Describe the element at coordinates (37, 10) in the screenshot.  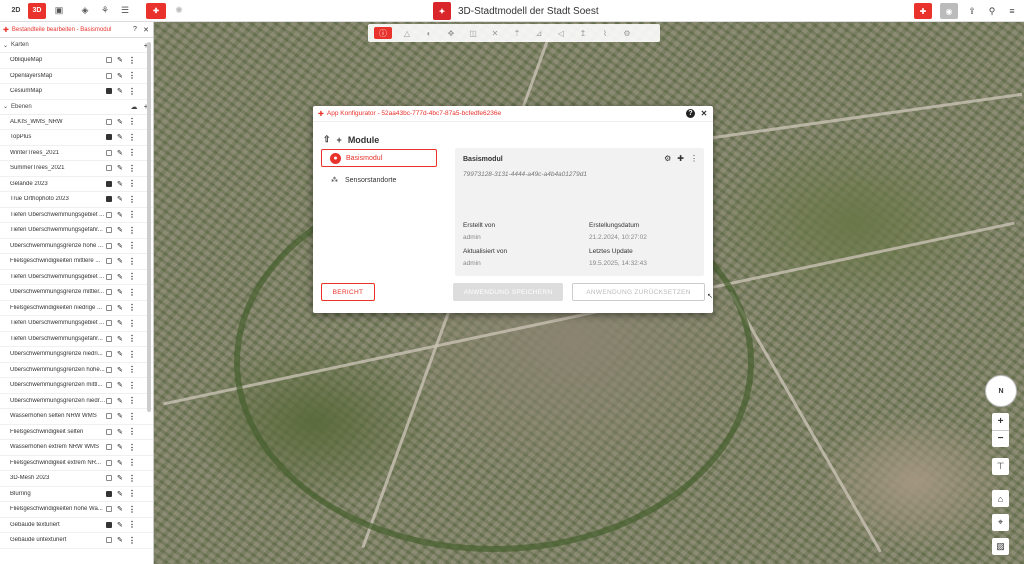
I see `view-3d-button: 3D` at that location.